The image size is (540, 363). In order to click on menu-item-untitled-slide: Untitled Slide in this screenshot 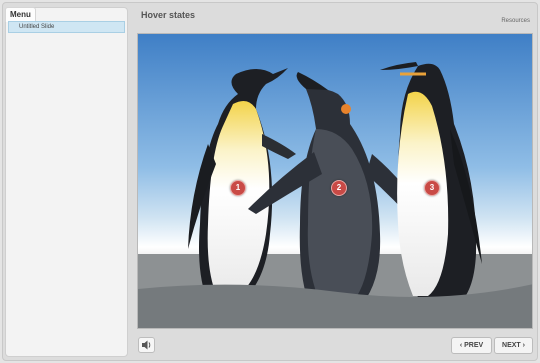, I will do `click(66, 27)`.